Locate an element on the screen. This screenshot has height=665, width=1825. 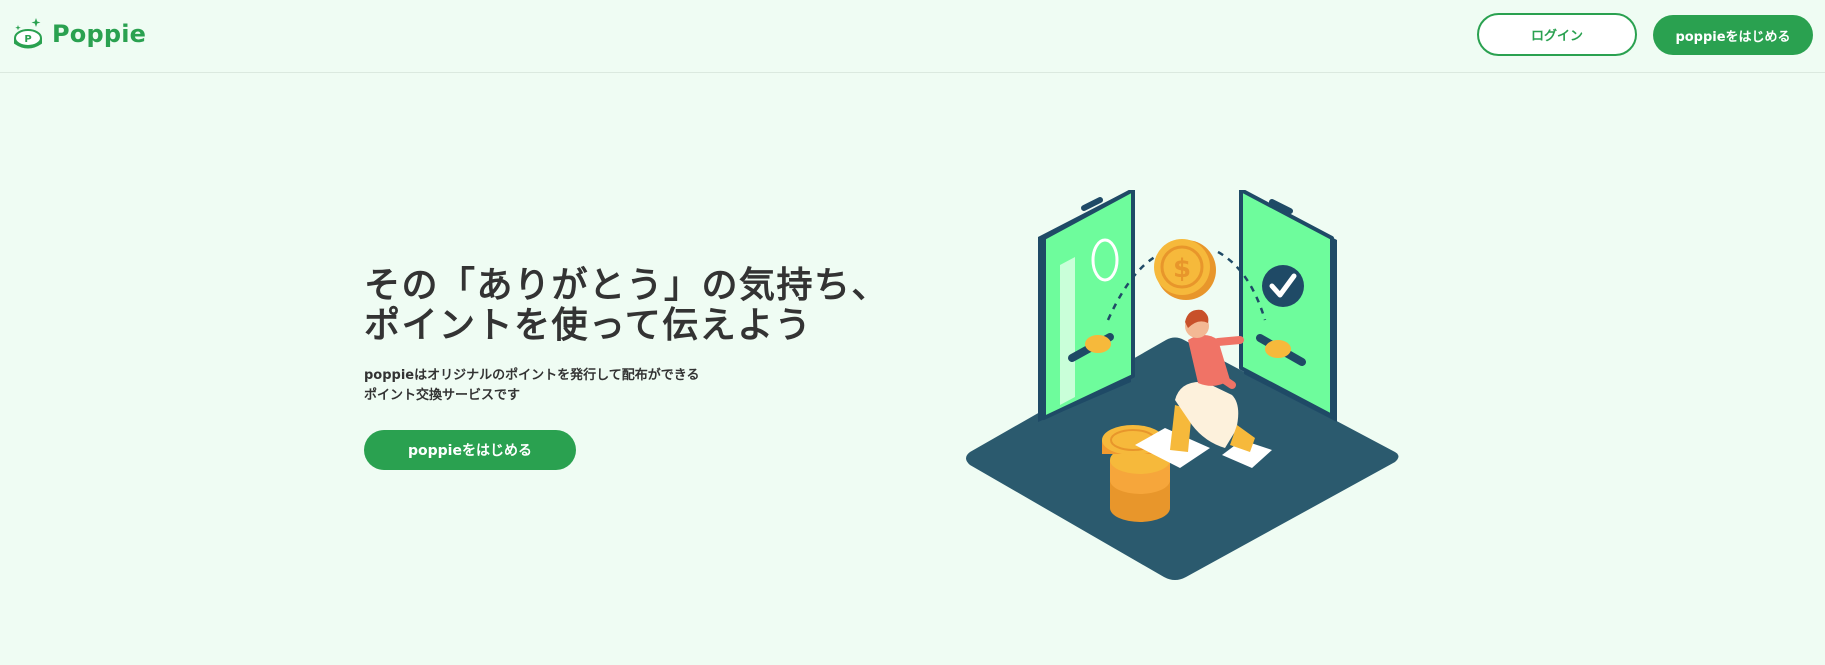
hero-title: その「ありがとう」の気持ち、 ポイントを使って伝えよう is located at coordinates (626, 306).